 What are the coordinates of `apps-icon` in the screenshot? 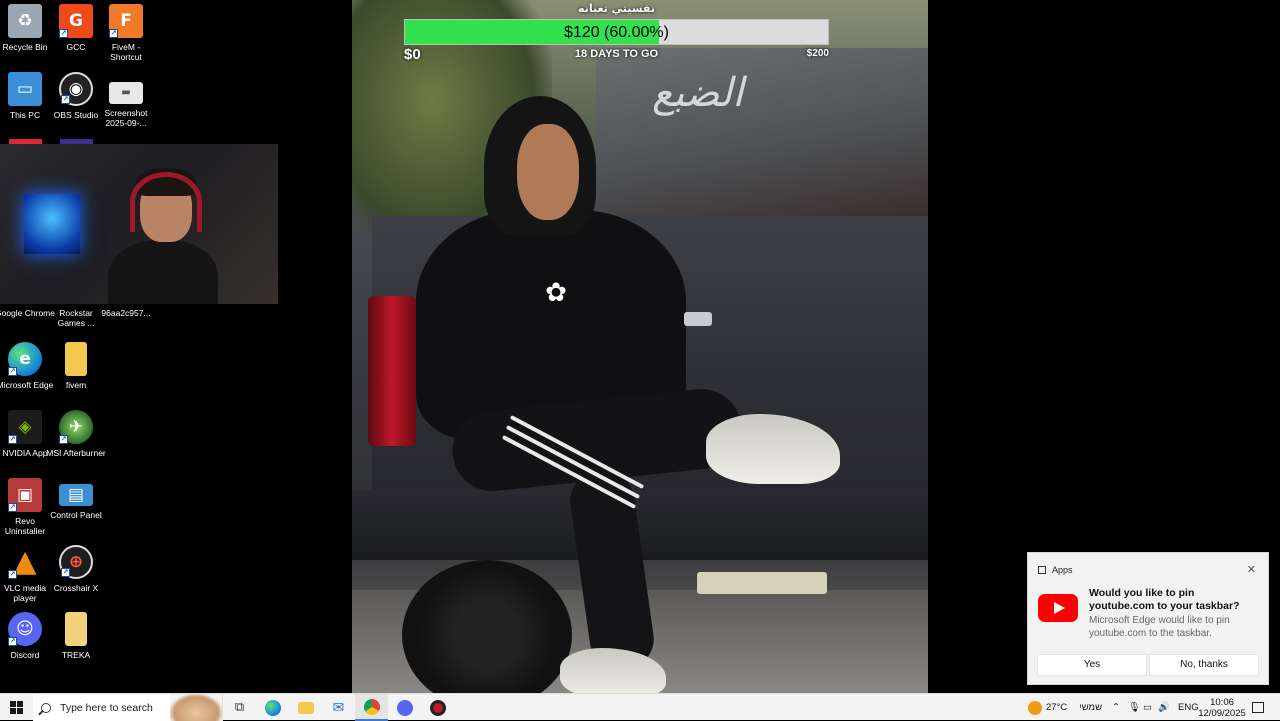 It's located at (1042, 570).